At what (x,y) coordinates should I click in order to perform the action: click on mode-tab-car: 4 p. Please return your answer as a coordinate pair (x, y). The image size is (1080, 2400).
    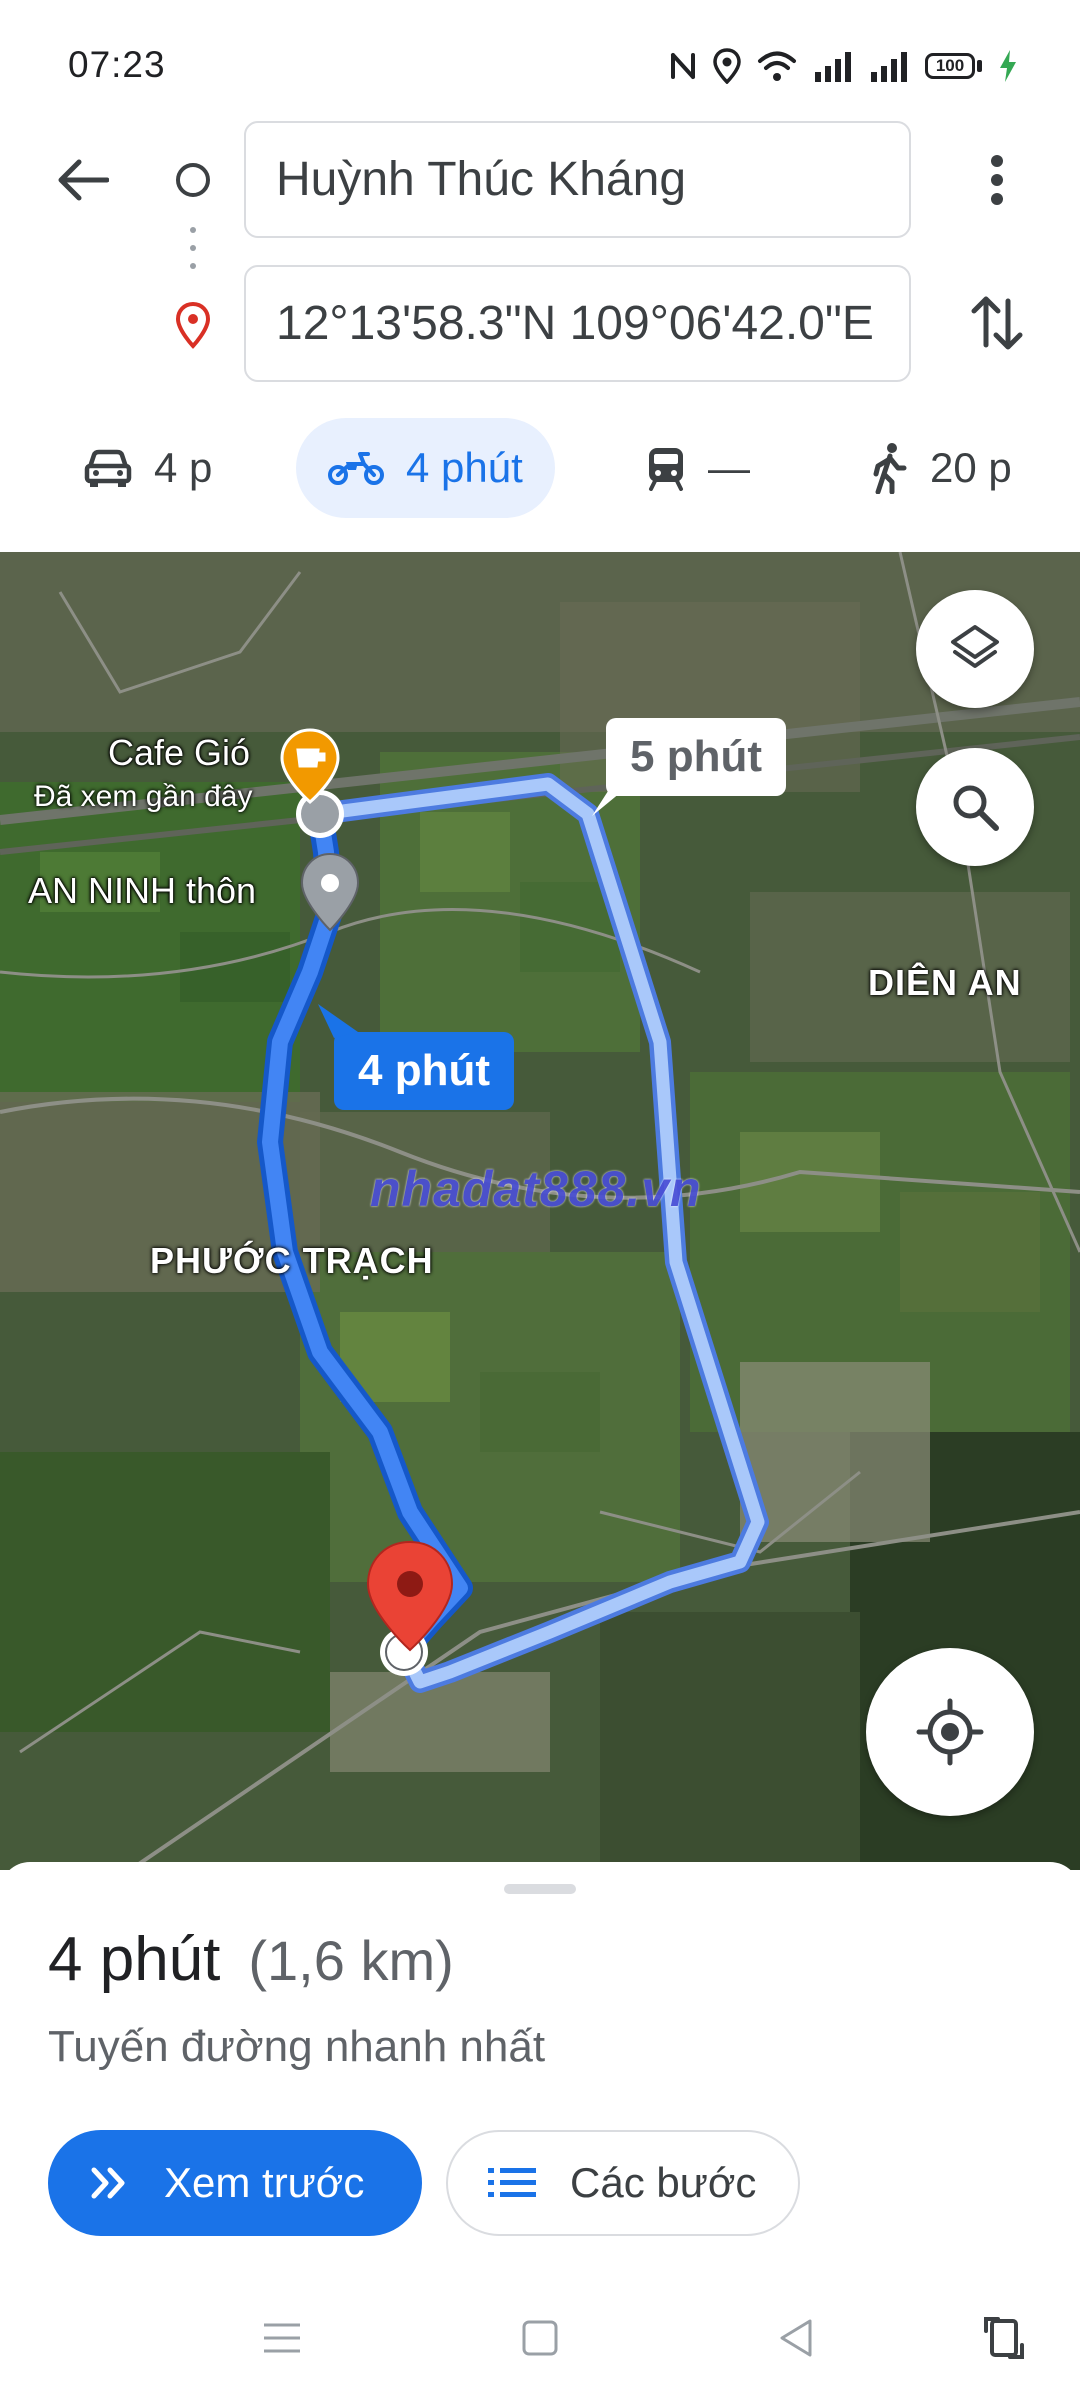
    Looking at the image, I should click on (148, 468).